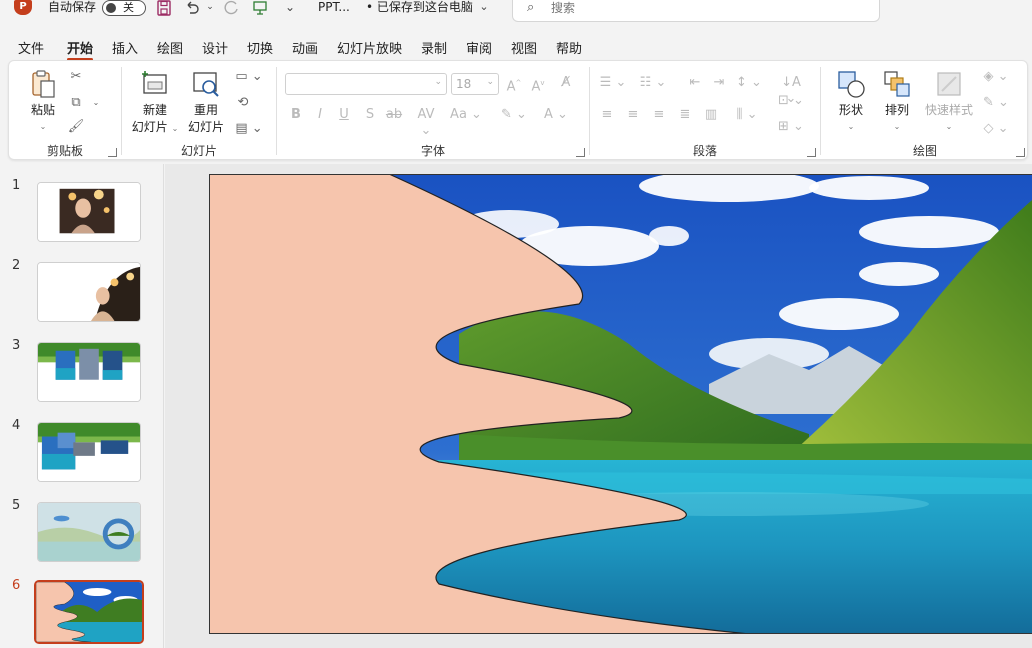 The image size is (1032, 648). I want to click on justify-icon: ≣, so click(685, 115).